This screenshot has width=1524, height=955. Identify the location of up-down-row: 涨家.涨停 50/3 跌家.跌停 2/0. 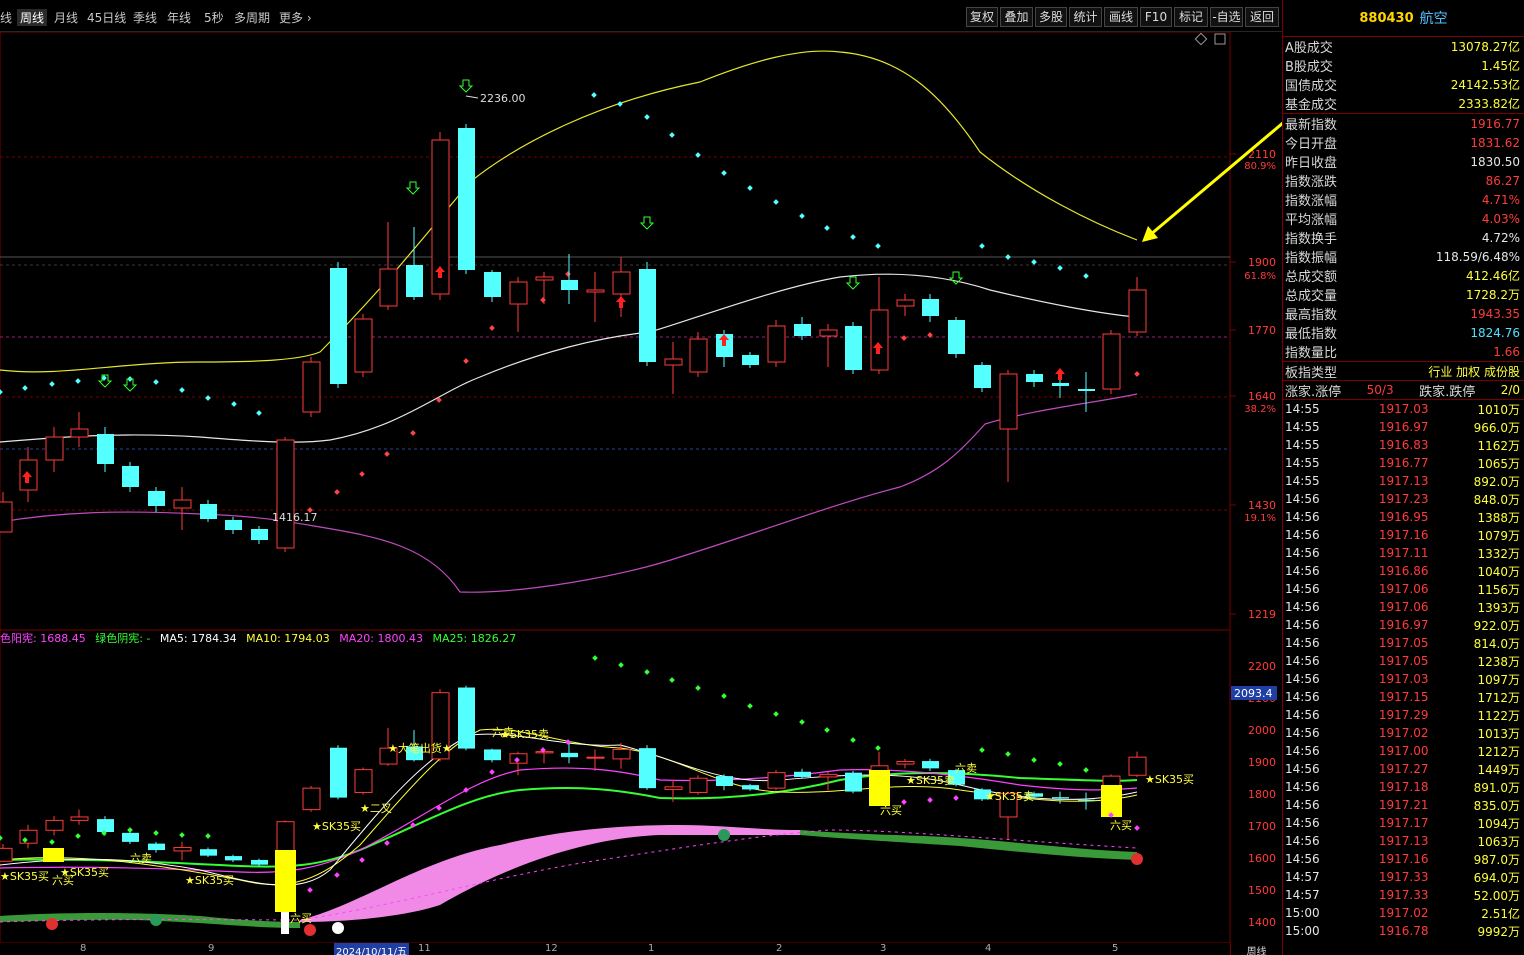
(1403, 390).